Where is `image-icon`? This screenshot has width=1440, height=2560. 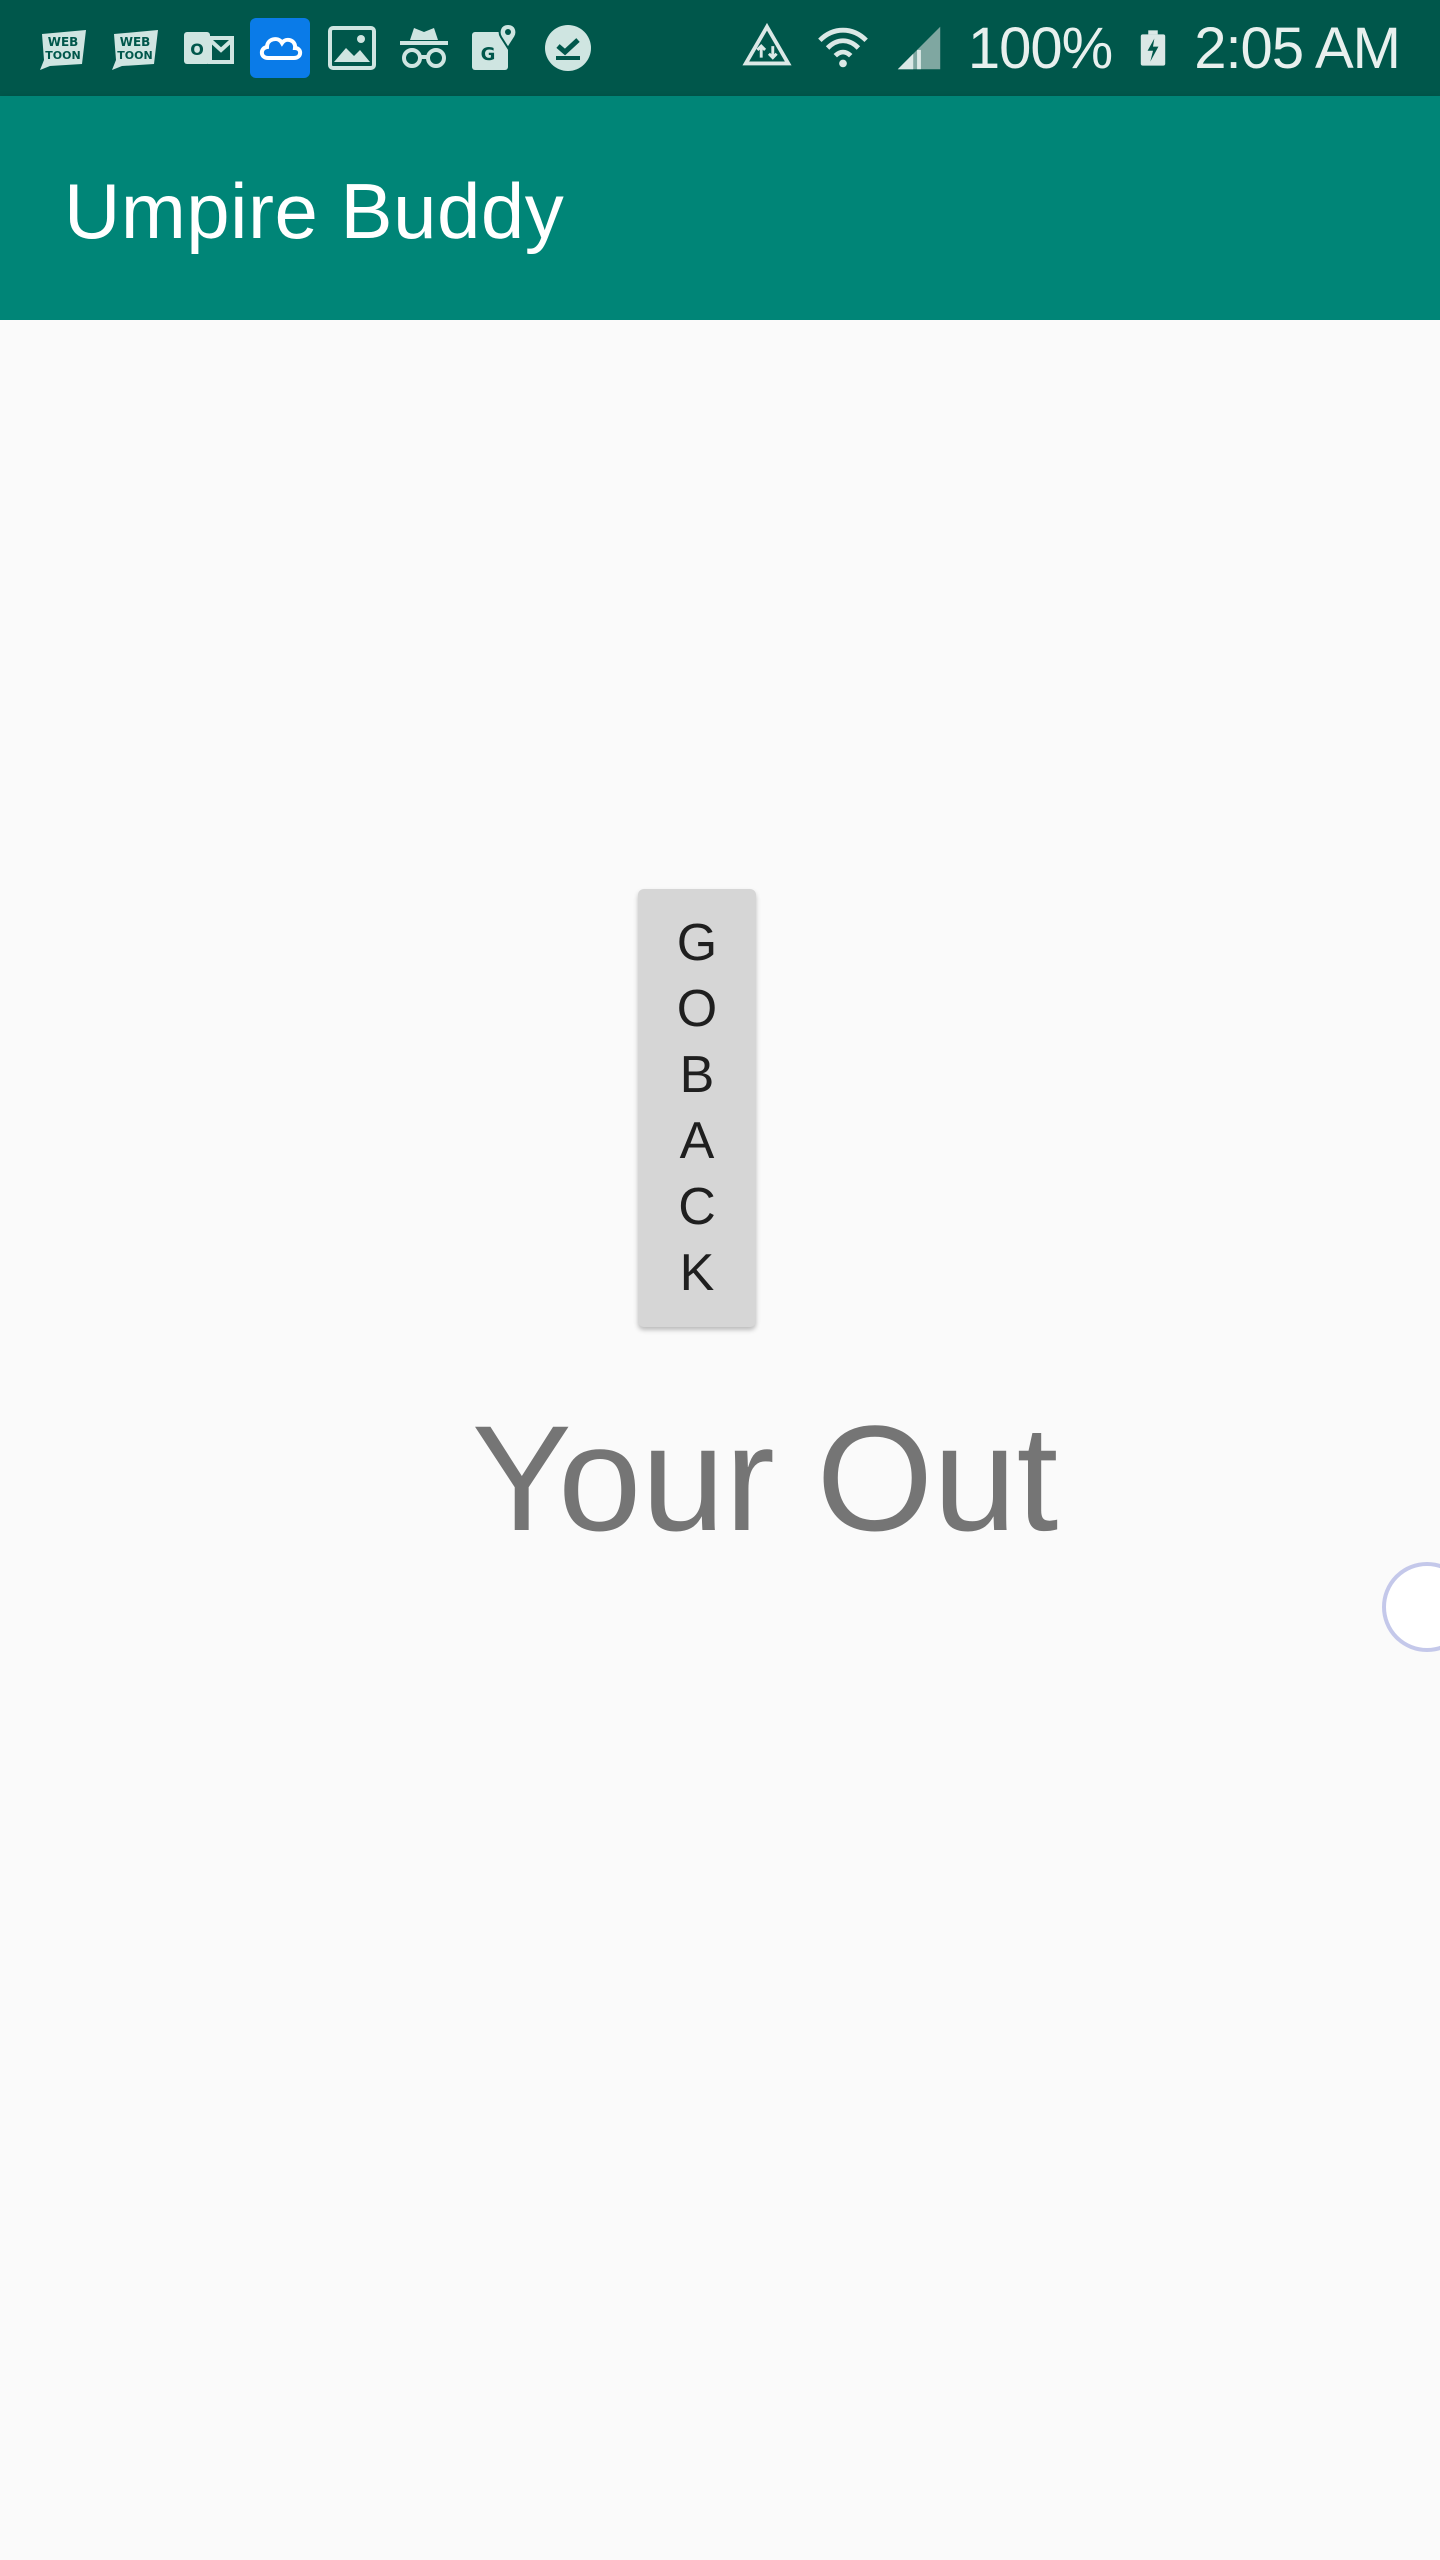
image-icon is located at coordinates (352, 48).